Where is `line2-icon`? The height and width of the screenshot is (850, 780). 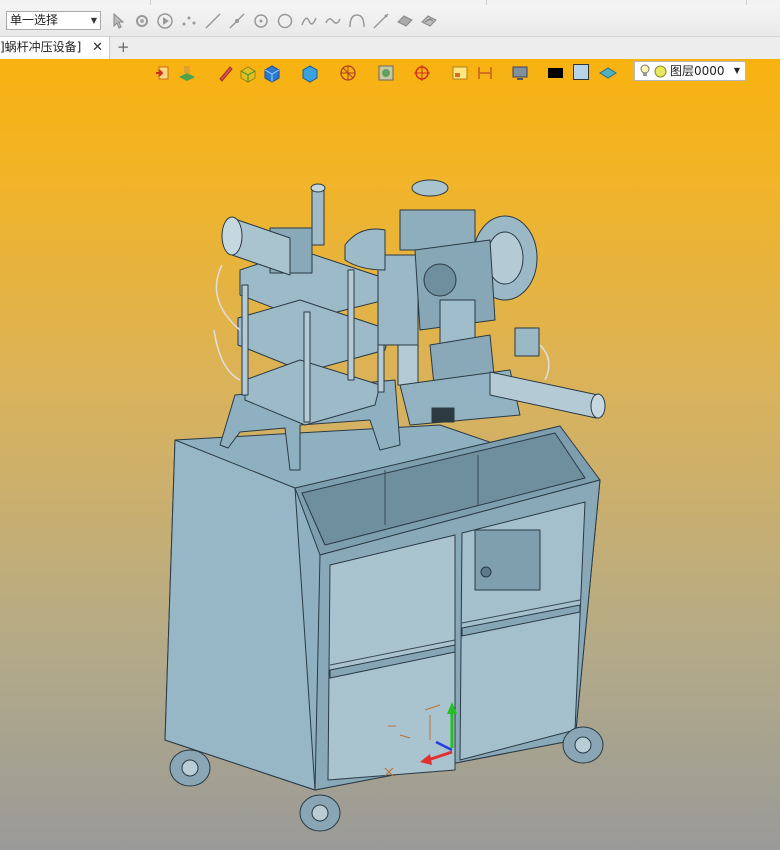
line2-icon is located at coordinates (237, 21).